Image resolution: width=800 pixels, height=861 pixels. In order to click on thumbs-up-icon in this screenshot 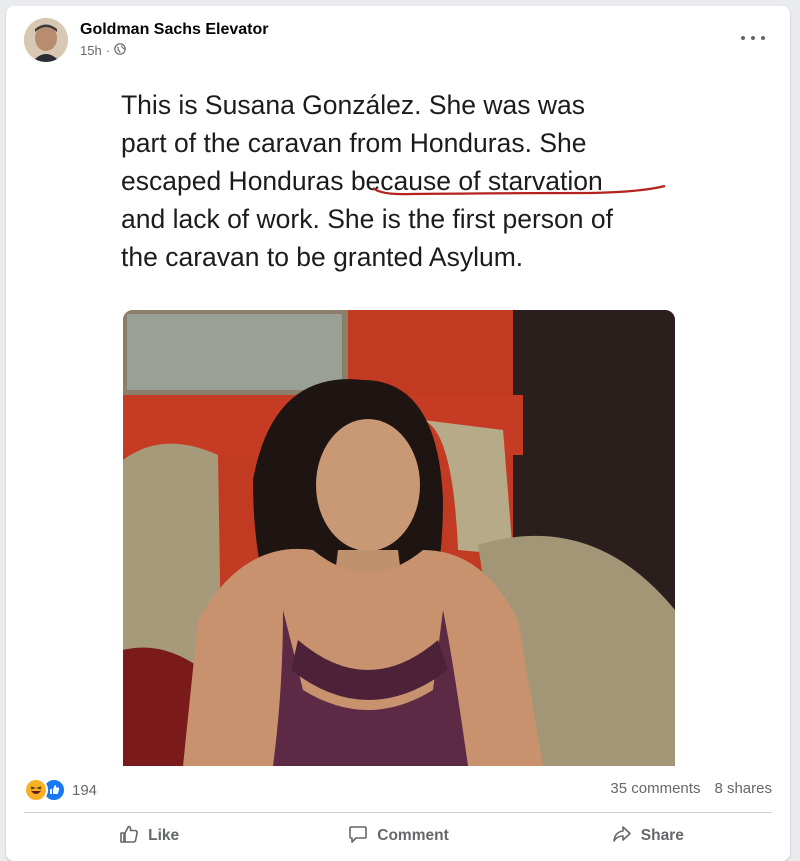, I will do `click(129, 836)`.